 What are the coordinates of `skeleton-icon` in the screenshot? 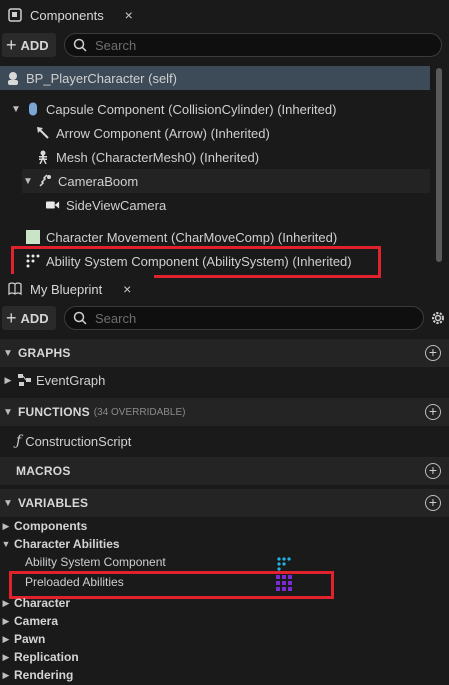 It's located at (43, 157).